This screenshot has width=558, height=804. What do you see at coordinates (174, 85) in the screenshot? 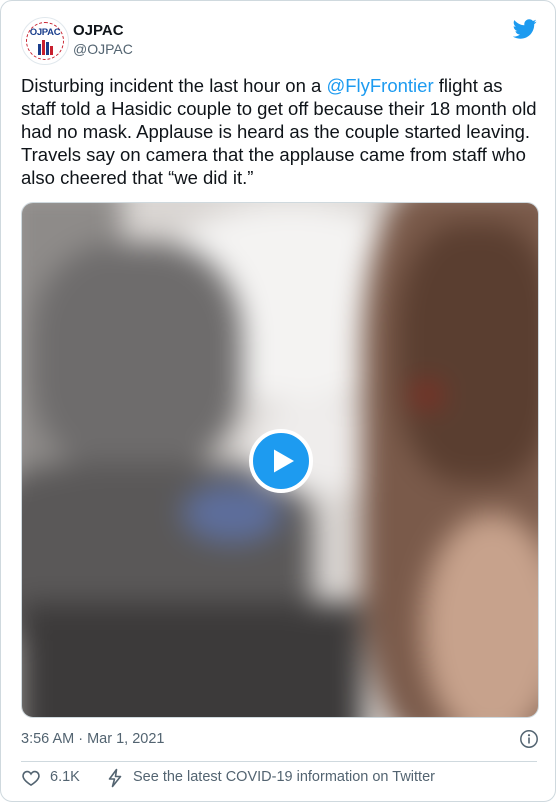
I see `tweet-text-before: Disturbing incident the last hour on a` at bounding box center [174, 85].